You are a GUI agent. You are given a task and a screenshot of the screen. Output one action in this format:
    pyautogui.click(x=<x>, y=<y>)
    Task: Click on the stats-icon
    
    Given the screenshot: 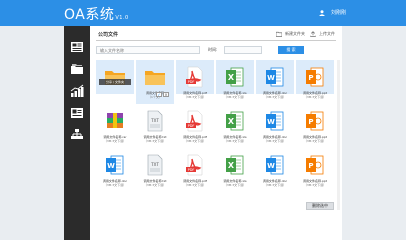 What is the action you would take?
    pyautogui.click(x=77, y=90)
    